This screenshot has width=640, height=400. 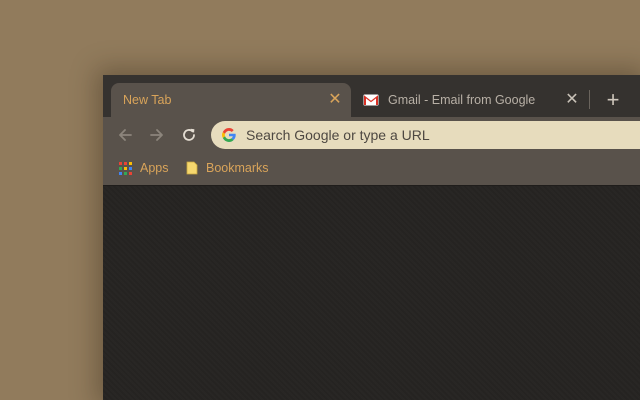 What do you see at coordinates (125, 168) in the screenshot?
I see `apps-grid-icon` at bounding box center [125, 168].